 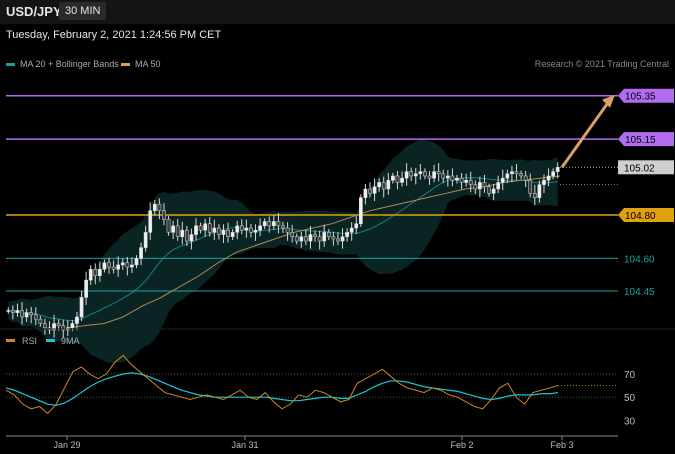 I want to click on resistance-label: 105.15, so click(x=646, y=139).